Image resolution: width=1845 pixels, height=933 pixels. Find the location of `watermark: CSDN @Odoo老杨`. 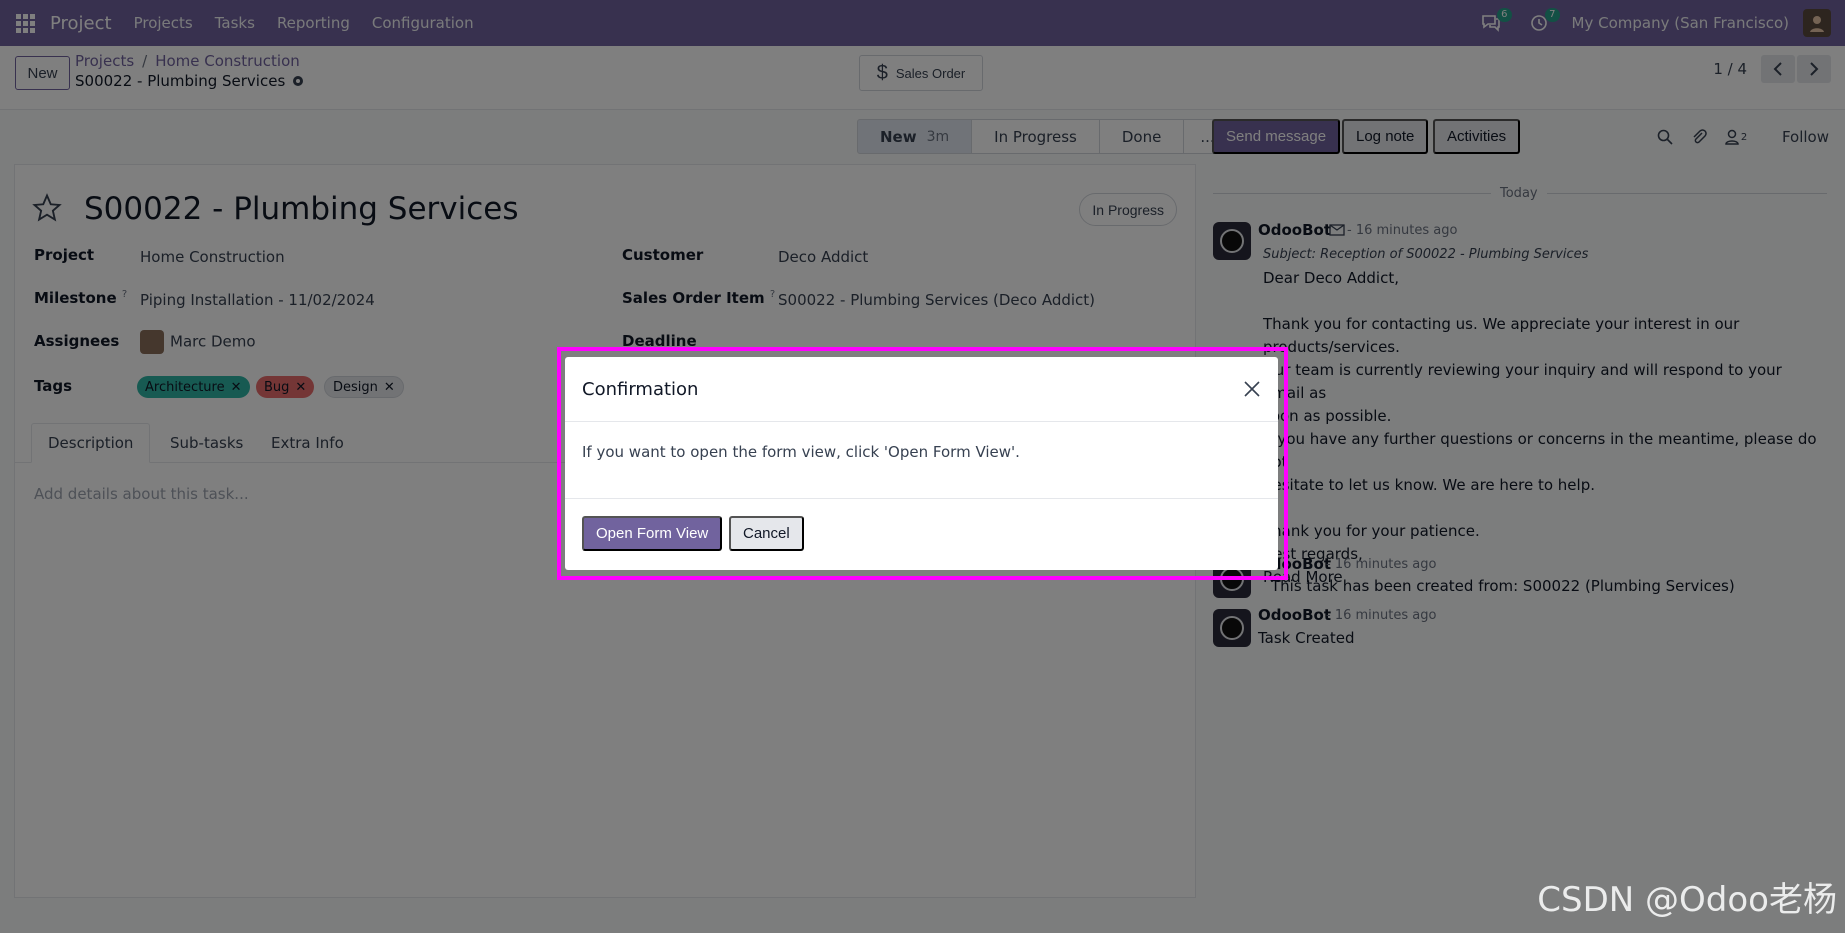

watermark: CSDN @Odoo老杨 is located at coordinates (1687, 900).